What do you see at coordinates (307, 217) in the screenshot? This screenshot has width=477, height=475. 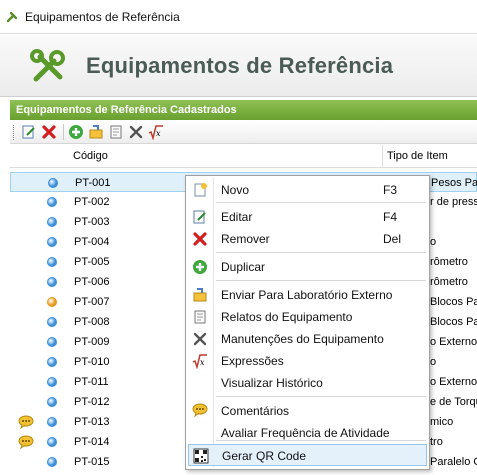 I see `menu-item-editar: Editar F4` at bounding box center [307, 217].